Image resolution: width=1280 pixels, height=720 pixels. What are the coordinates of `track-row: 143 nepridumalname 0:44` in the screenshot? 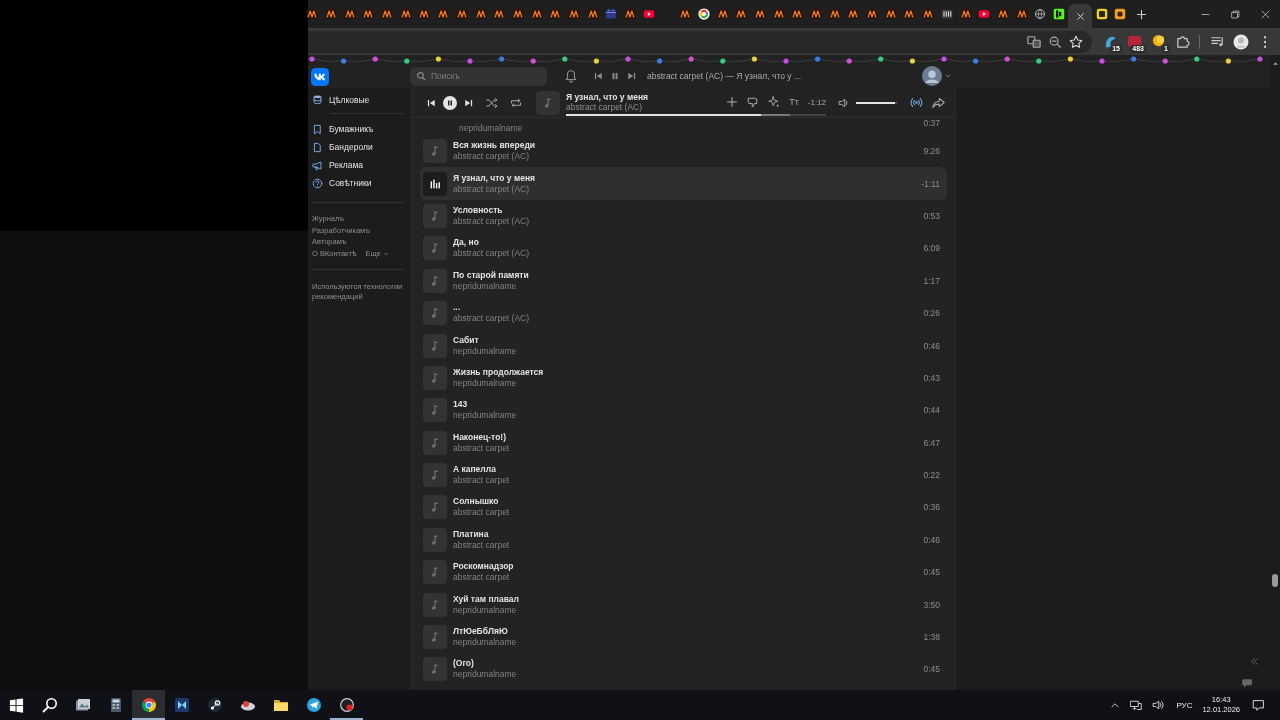 It's located at (684, 410).